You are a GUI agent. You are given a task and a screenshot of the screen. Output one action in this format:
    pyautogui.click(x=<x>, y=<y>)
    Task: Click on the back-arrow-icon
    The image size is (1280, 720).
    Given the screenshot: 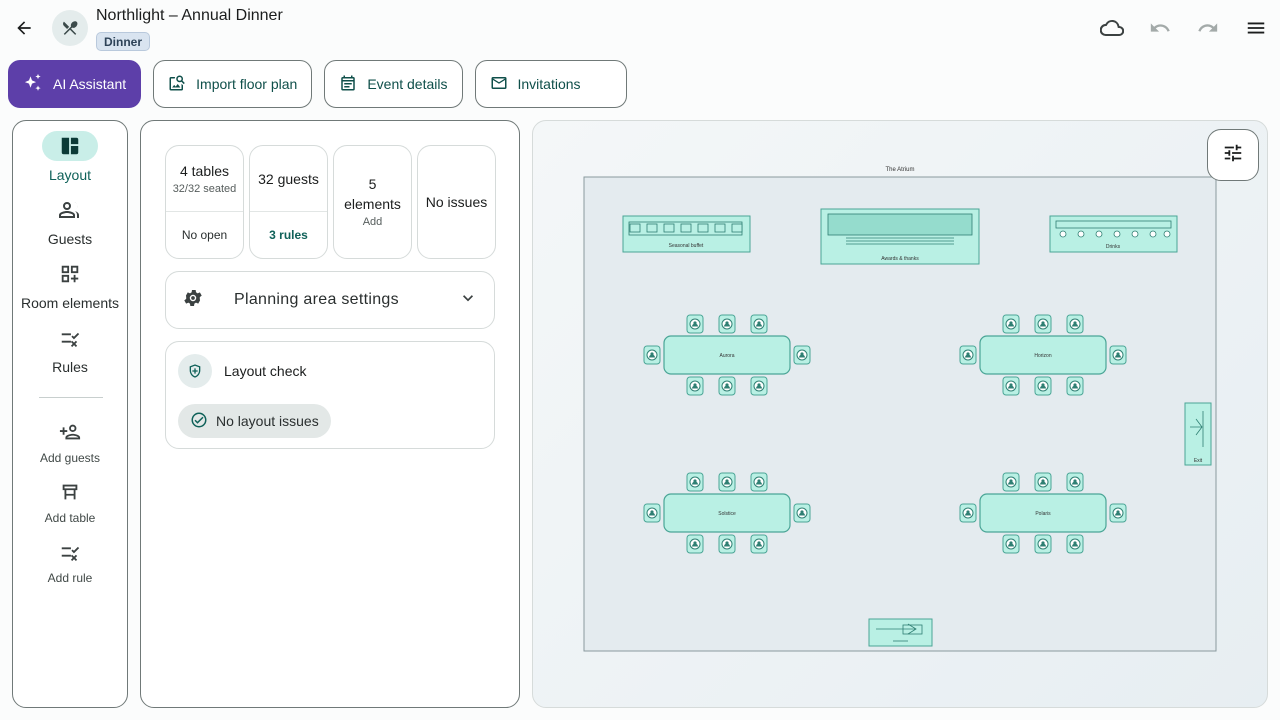 What is the action you would take?
    pyautogui.click(x=24, y=28)
    